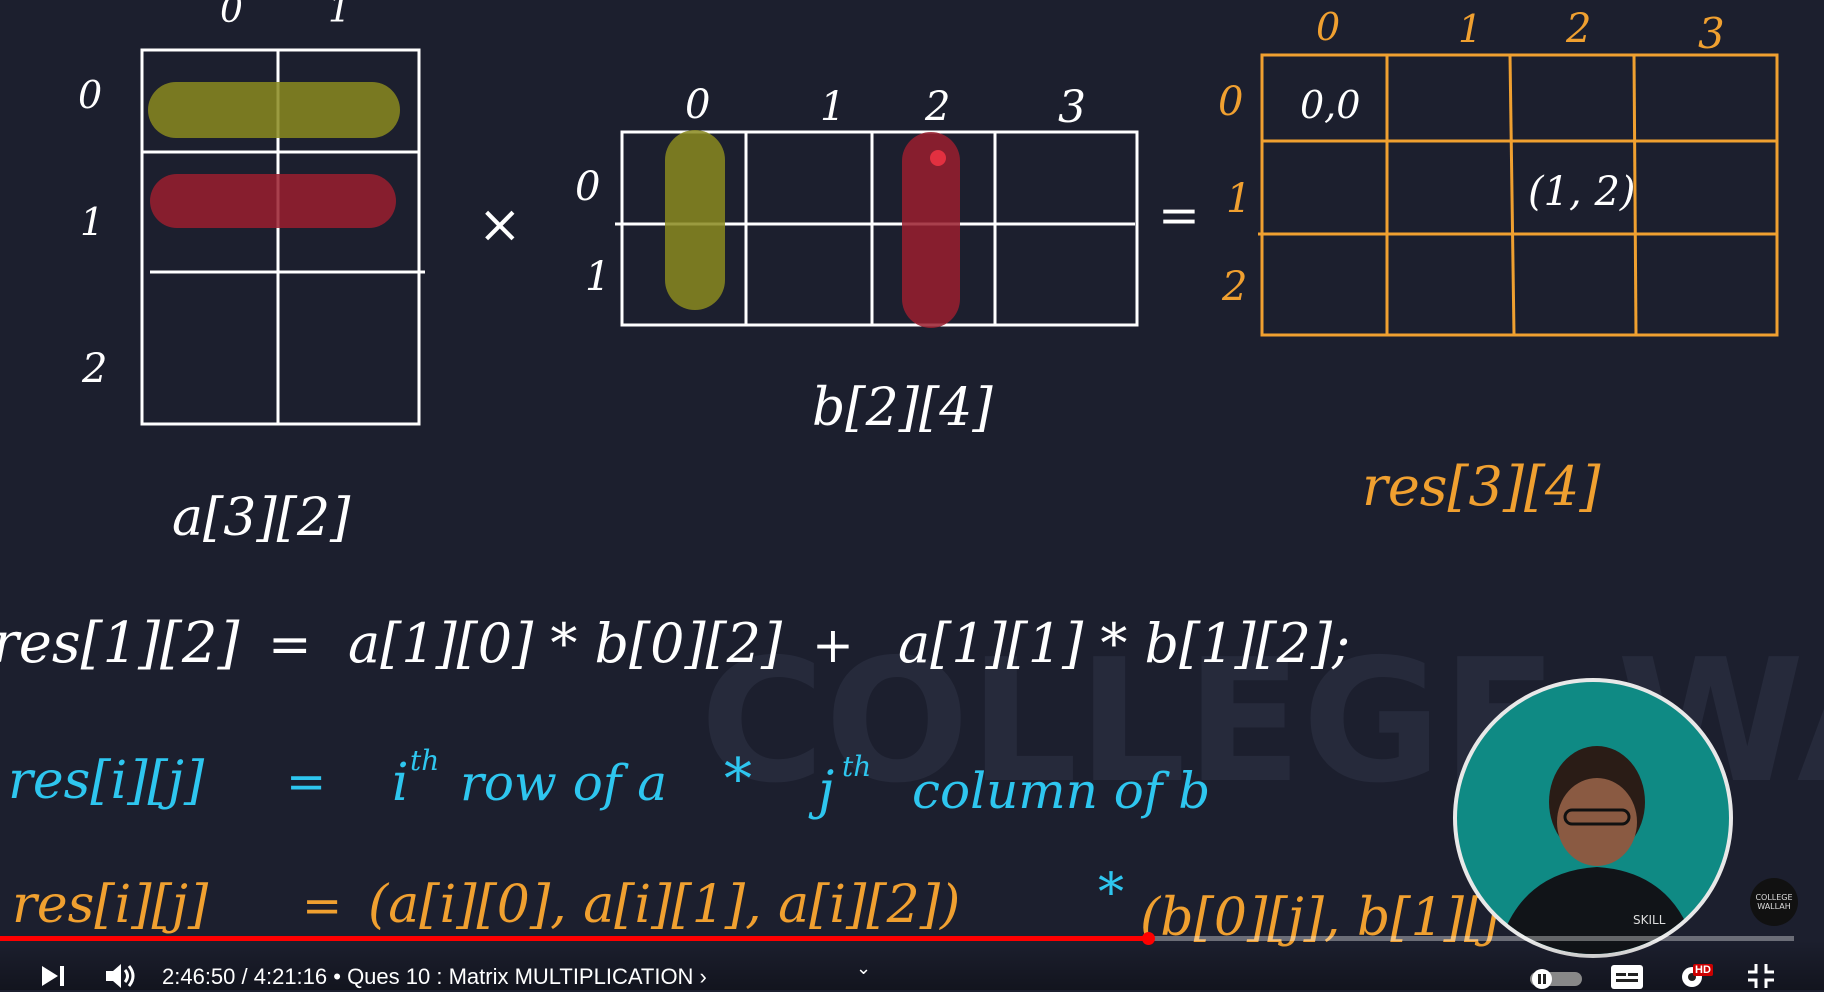  I want to click on equals-sign: =, so click(1179, 215).